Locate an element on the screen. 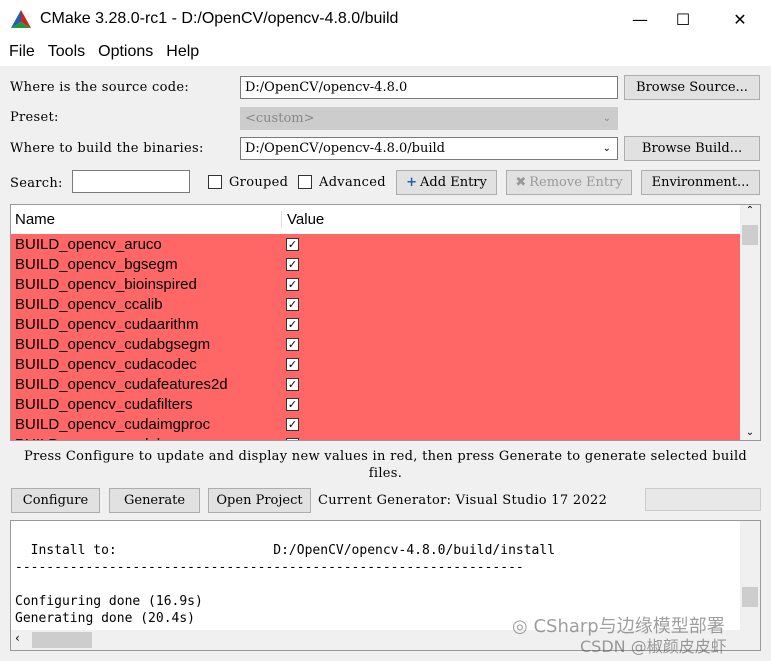 This screenshot has width=771, height=661. entry-name: BUILD_opencv_ccalib is located at coordinates (89, 304).